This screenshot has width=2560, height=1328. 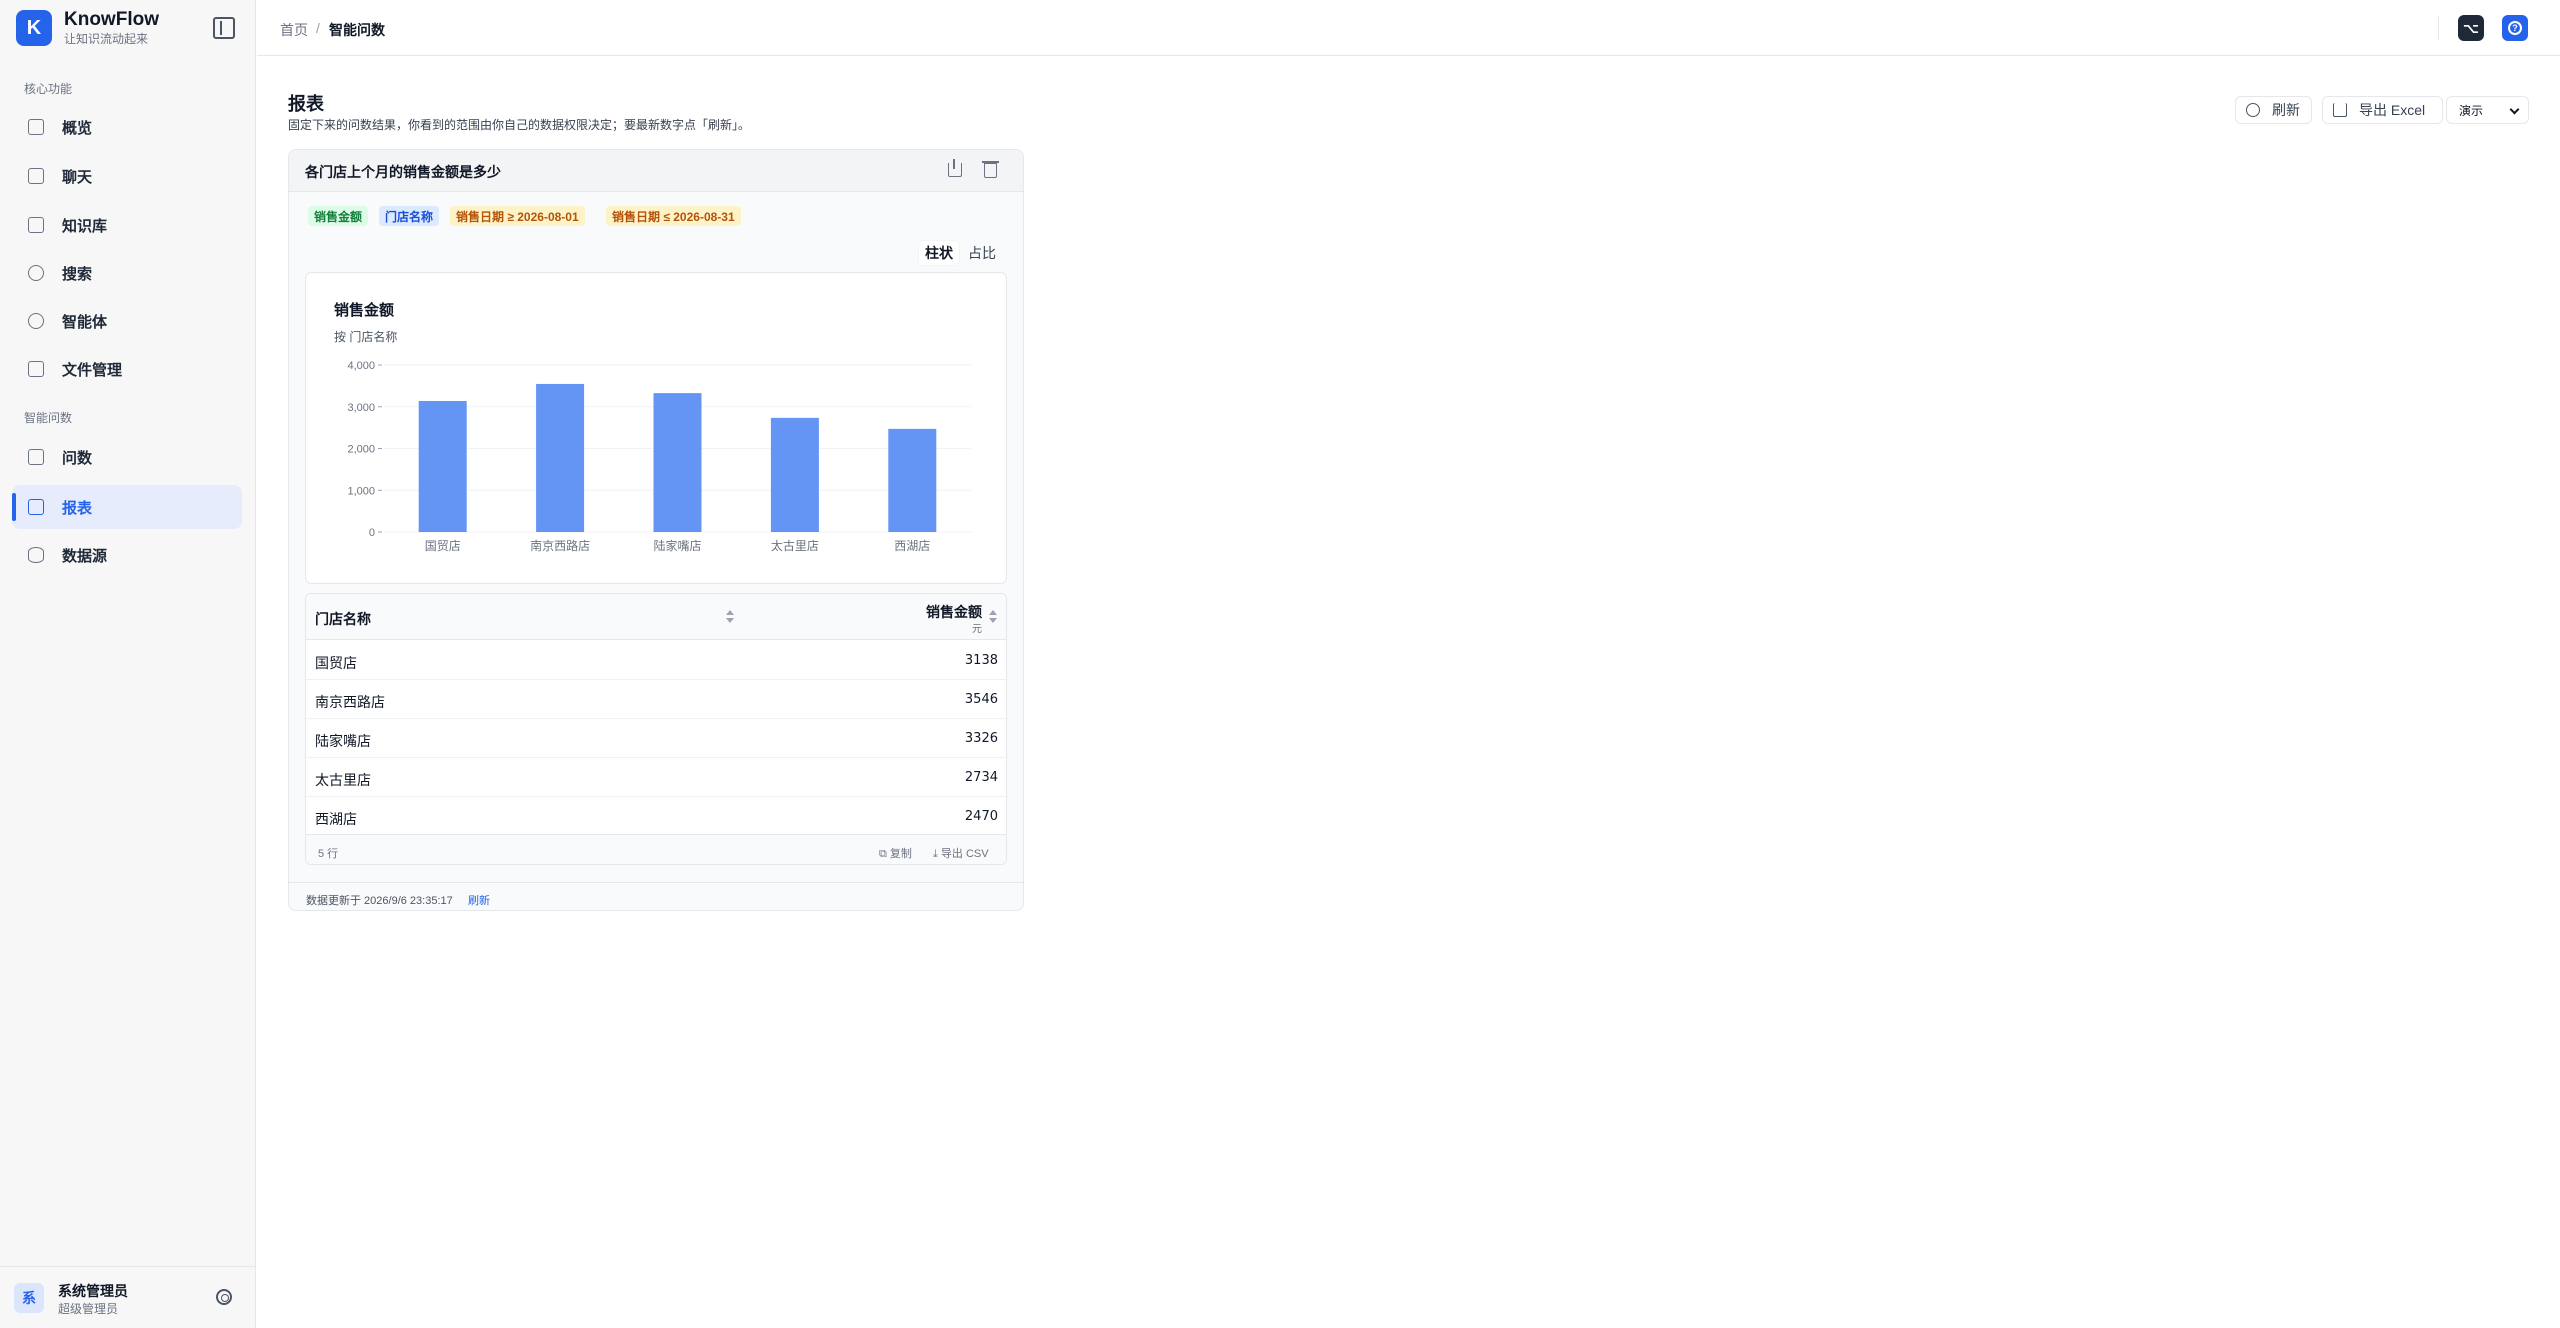 I want to click on x-tick-label: 太古里店, so click(x=795, y=545).